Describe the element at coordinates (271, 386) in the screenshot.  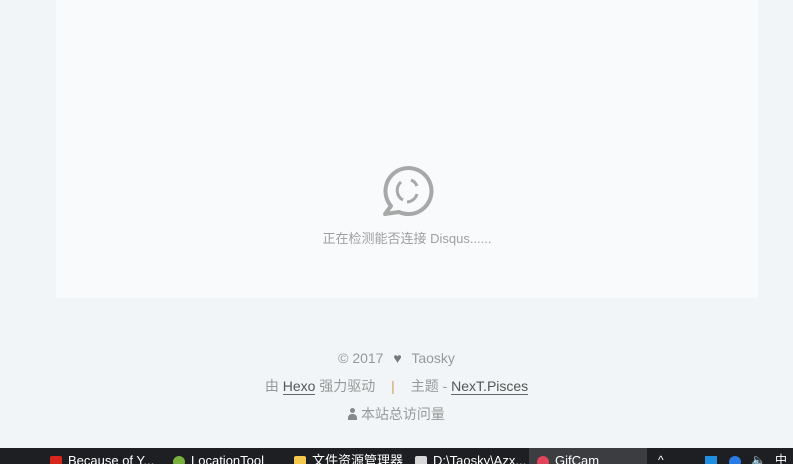
I see `powered-prefix: 由` at that location.